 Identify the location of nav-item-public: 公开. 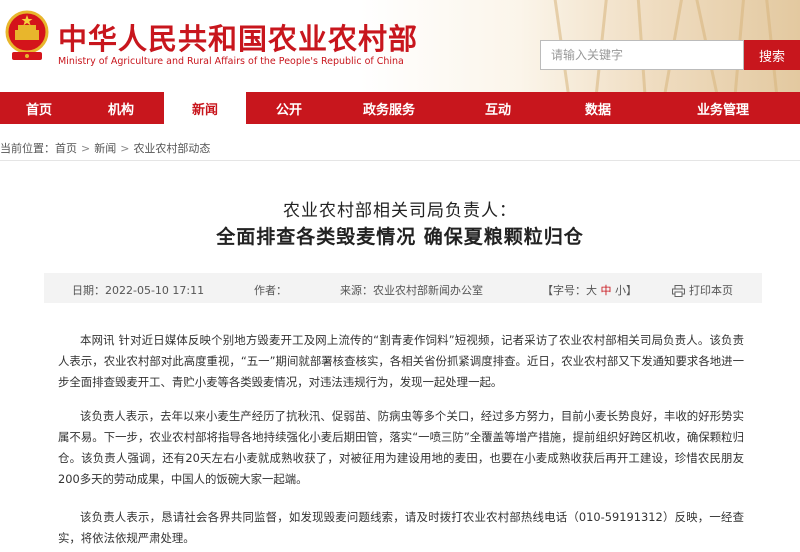
(289, 108).